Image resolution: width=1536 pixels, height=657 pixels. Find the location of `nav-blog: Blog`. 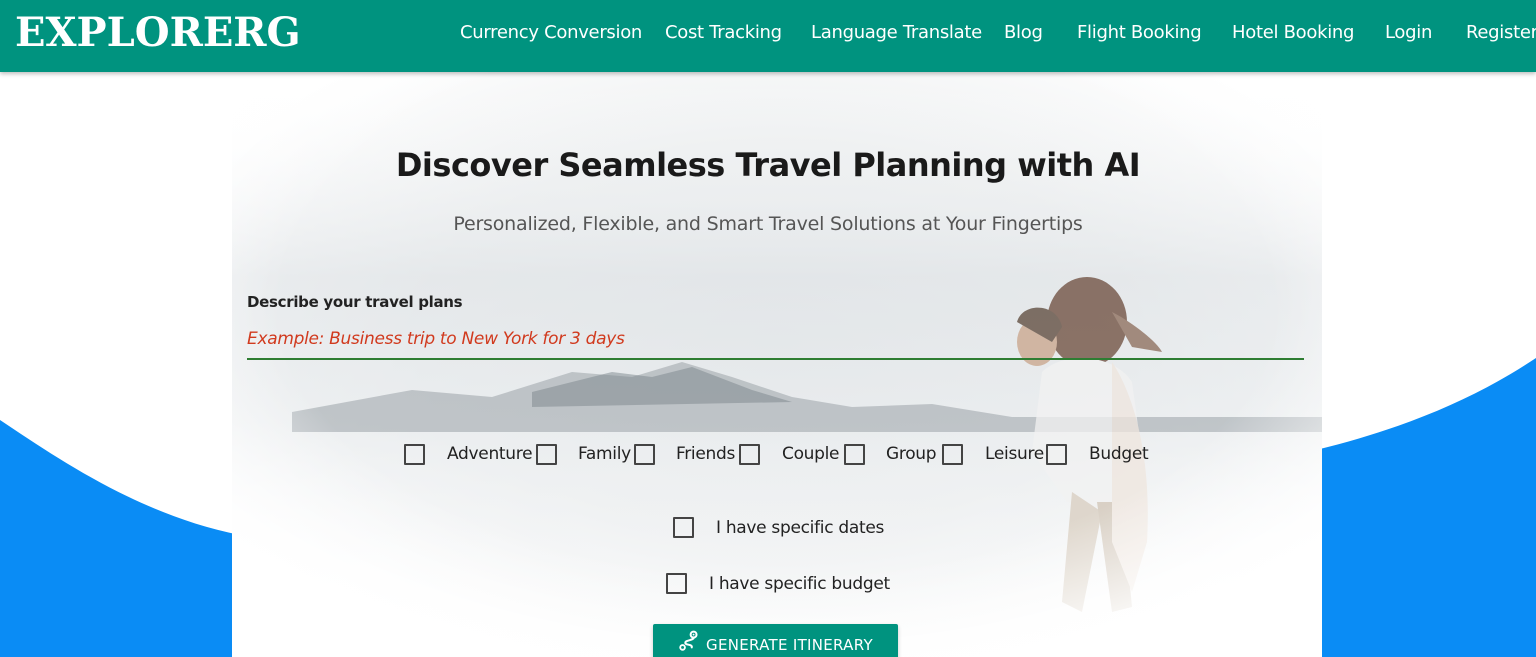

nav-blog: Blog is located at coordinates (1023, 32).